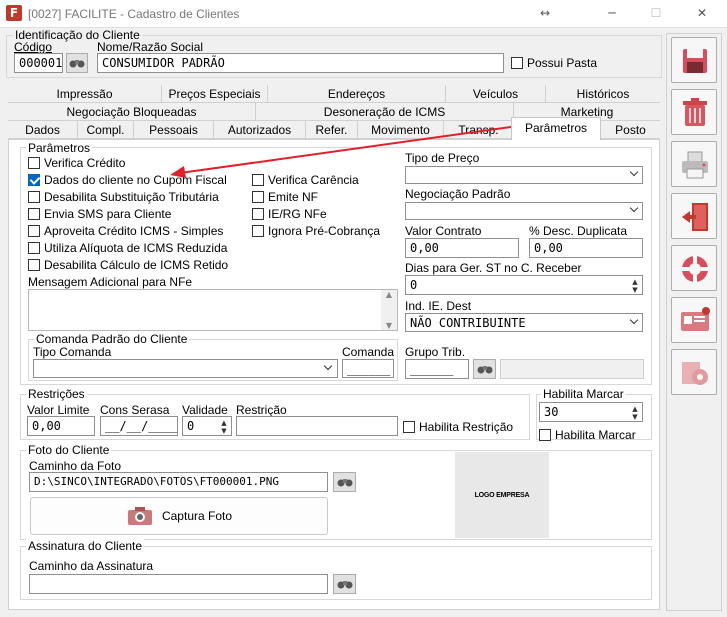 The height and width of the screenshot is (617, 727). Describe the element at coordinates (300, 63) in the screenshot. I see `nome-input: CONSUMIDOR PADRÃO` at that location.